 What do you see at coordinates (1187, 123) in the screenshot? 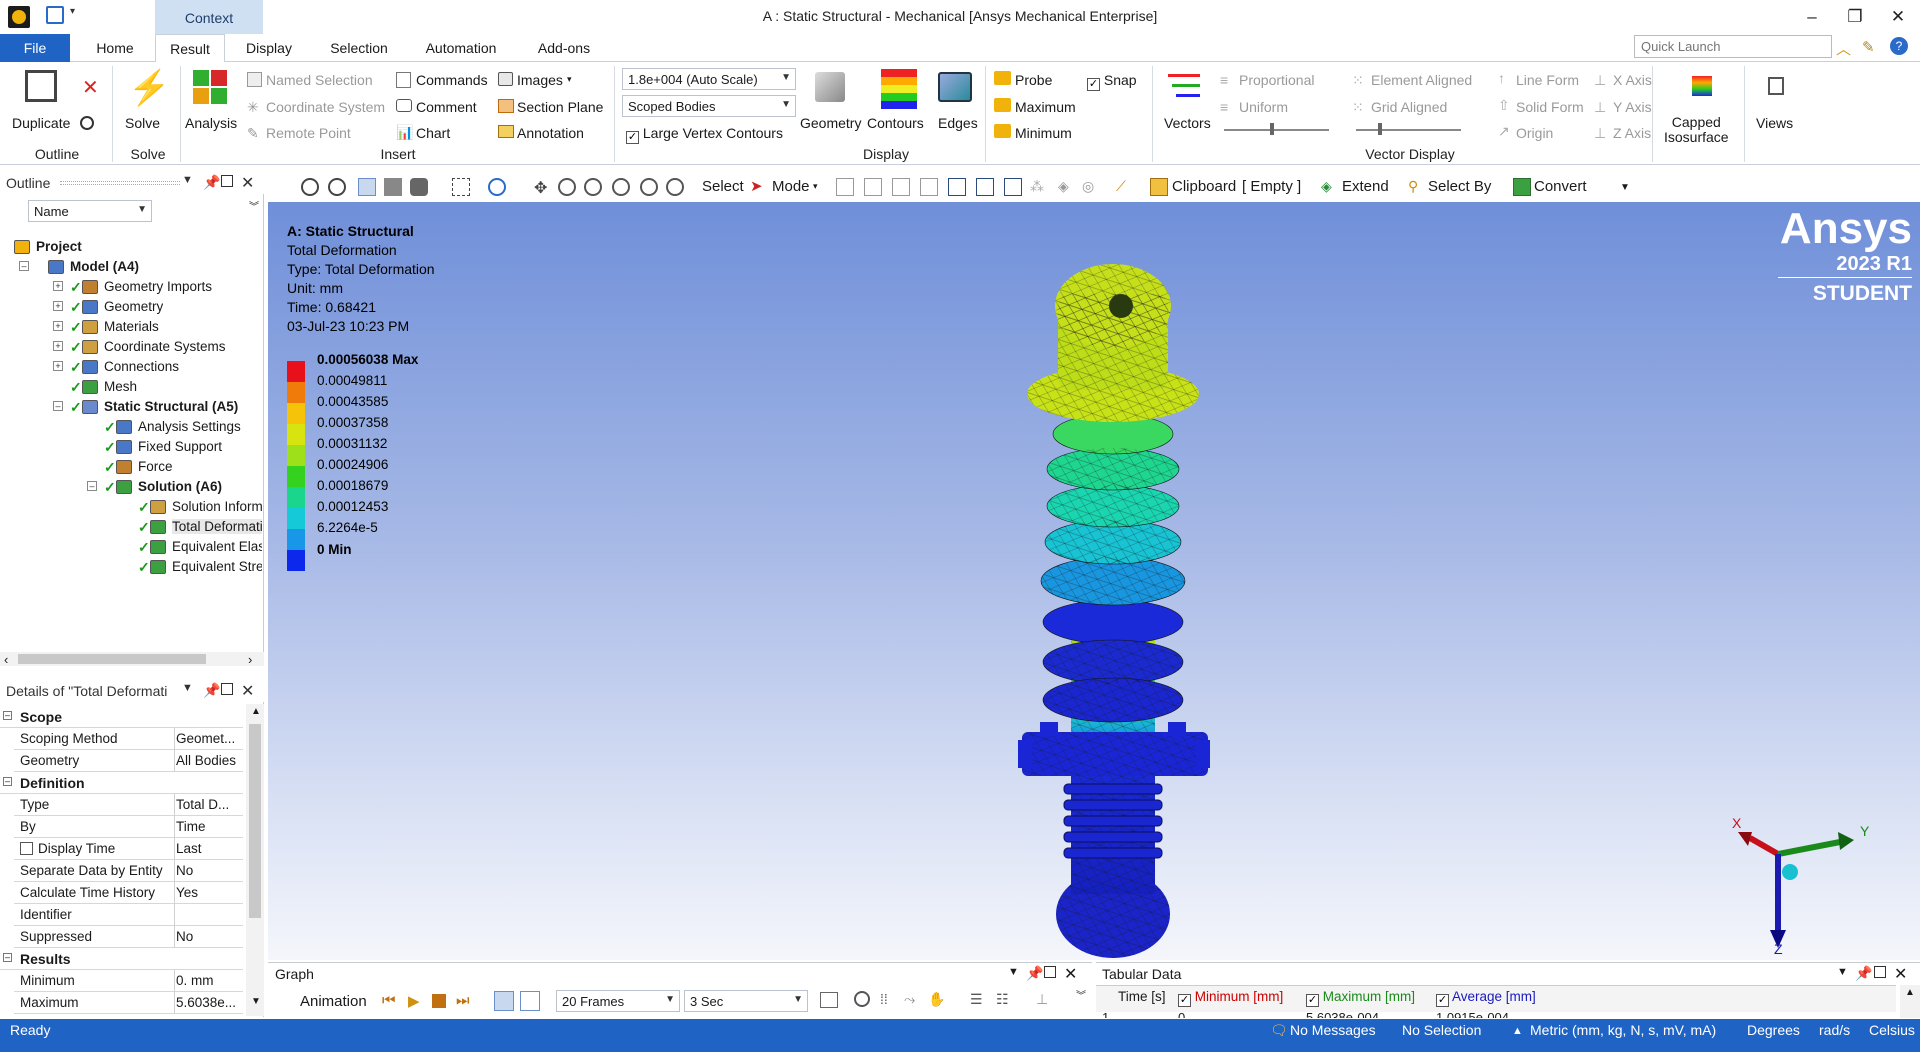
I see `vectors-button: Vectors` at bounding box center [1187, 123].